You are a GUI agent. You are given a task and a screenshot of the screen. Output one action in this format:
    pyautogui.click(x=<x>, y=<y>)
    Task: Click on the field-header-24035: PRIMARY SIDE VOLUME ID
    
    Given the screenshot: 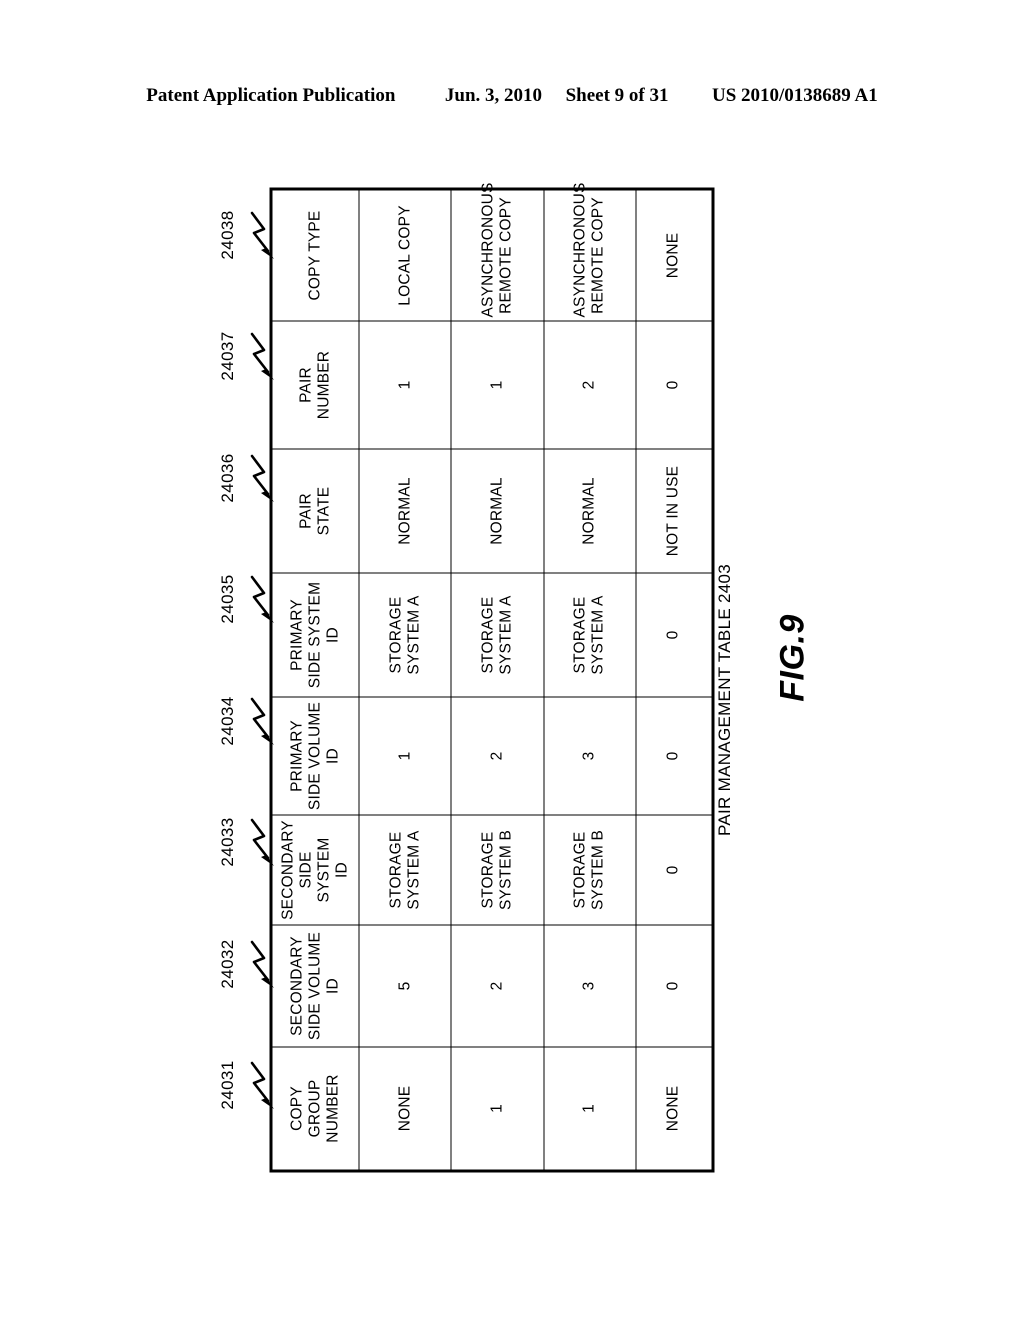 What is the action you would take?
    pyautogui.click(x=315, y=755)
    